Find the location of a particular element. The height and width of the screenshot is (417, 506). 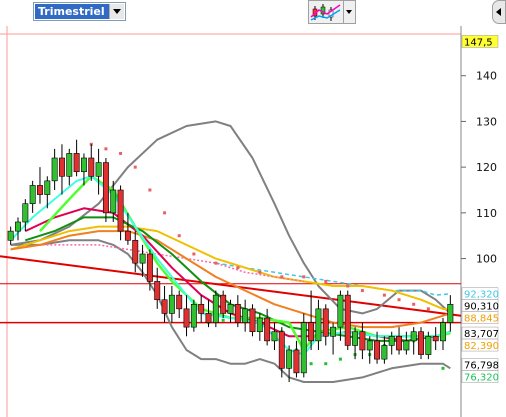

price-label-text: 90,310 is located at coordinates (481, 307).